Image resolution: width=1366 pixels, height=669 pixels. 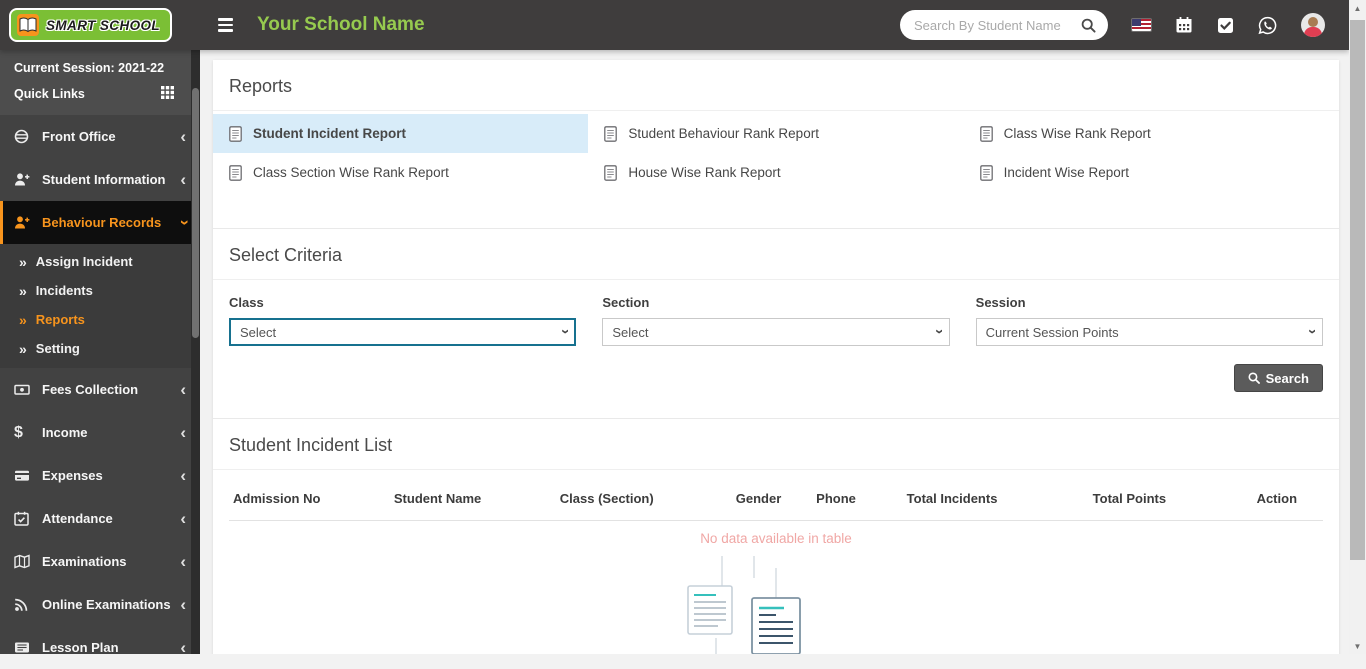 What do you see at coordinates (1149, 332) in the screenshot?
I see `session-select: Current Session Points` at bounding box center [1149, 332].